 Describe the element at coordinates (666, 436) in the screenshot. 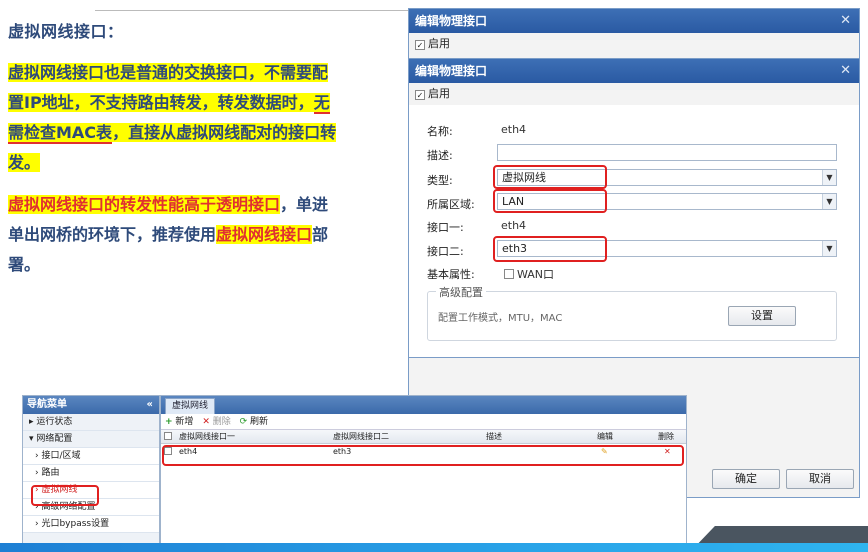

I see `col-delete: 删除` at that location.